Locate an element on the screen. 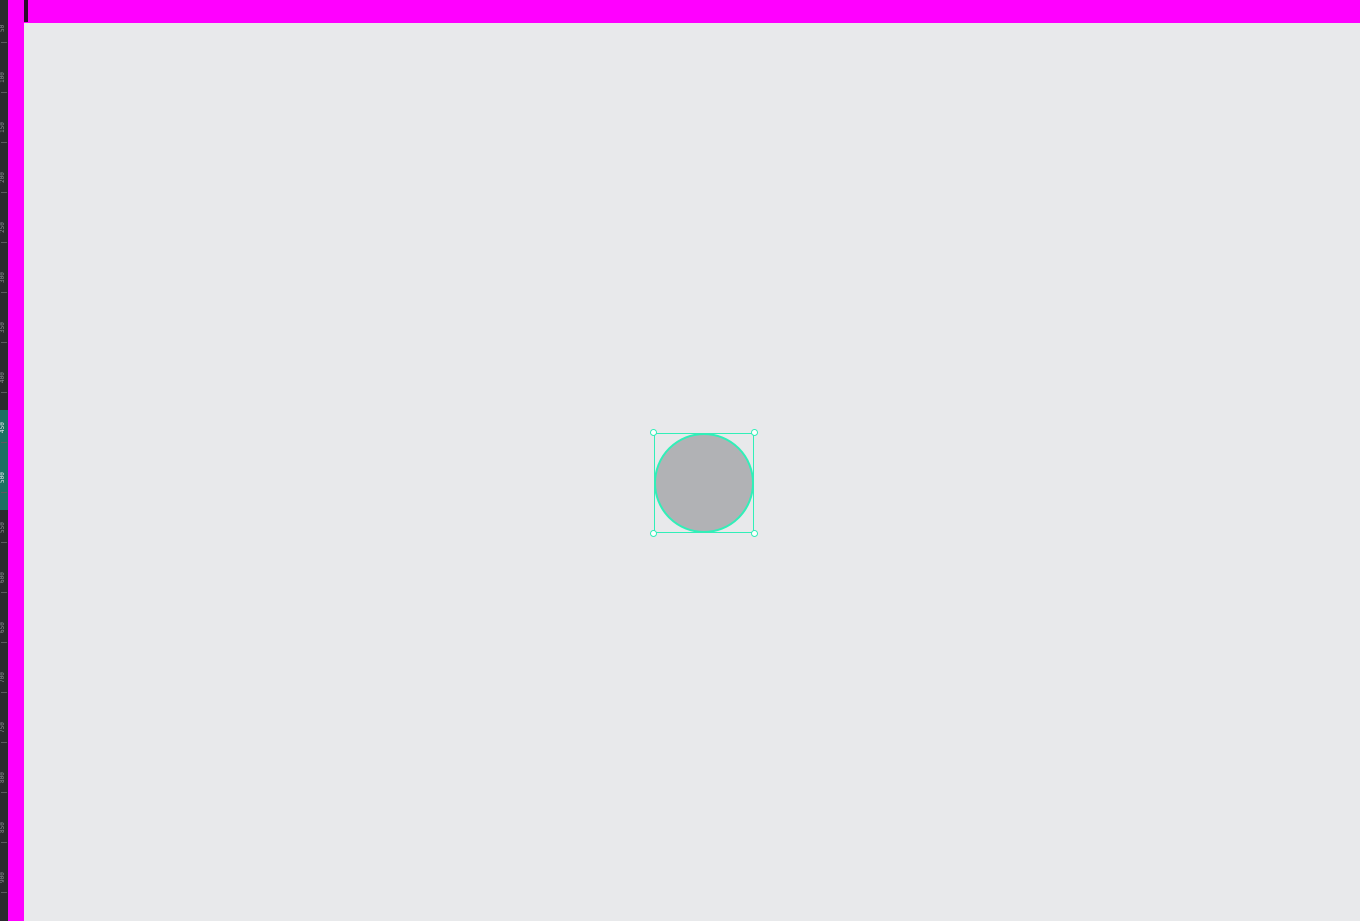  ruler-tick-label: 550 is located at coordinates (3, 528).